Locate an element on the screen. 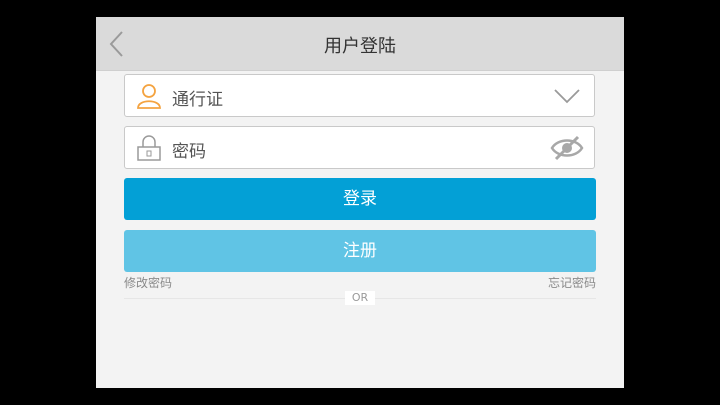 This screenshot has height=405, width=720. account-value: 通行证 is located at coordinates (197, 100).